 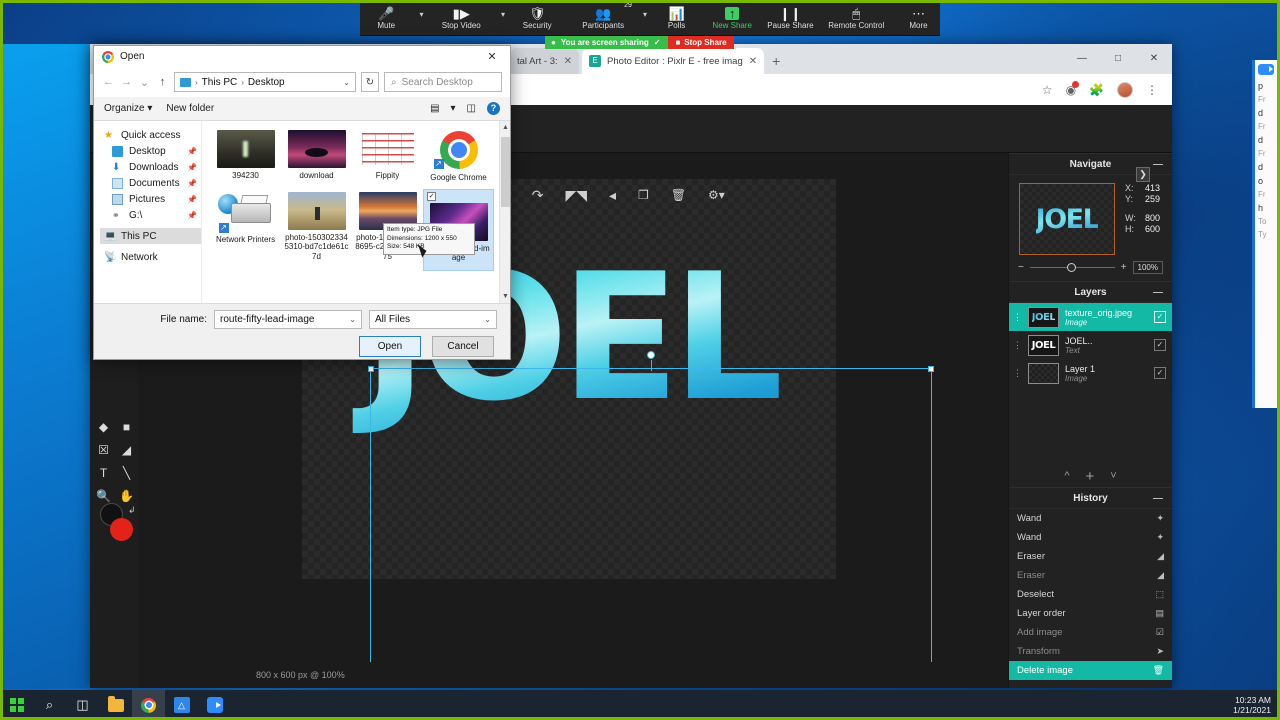 What do you see at coordinates (790, 18) in the screenshot?
I see `zoom-pause-share-button: ❙❙ Pause Share` at bounding box center [790, 18].